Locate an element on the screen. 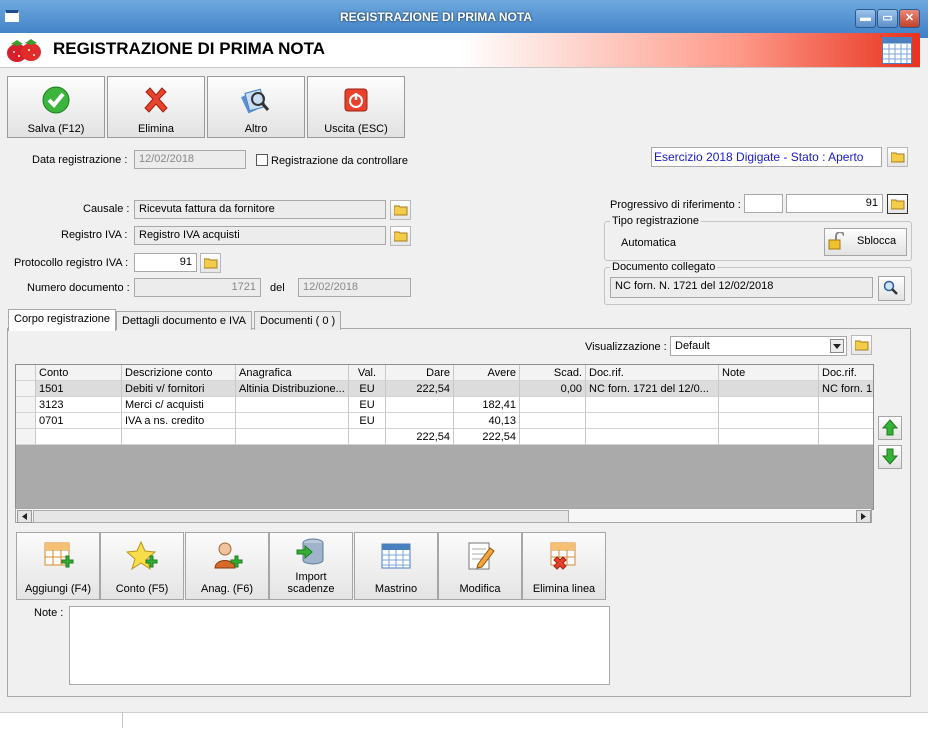 The image size is (928, 729). exit-button: Uscita (ESC) is located at coordinates (356, 107).